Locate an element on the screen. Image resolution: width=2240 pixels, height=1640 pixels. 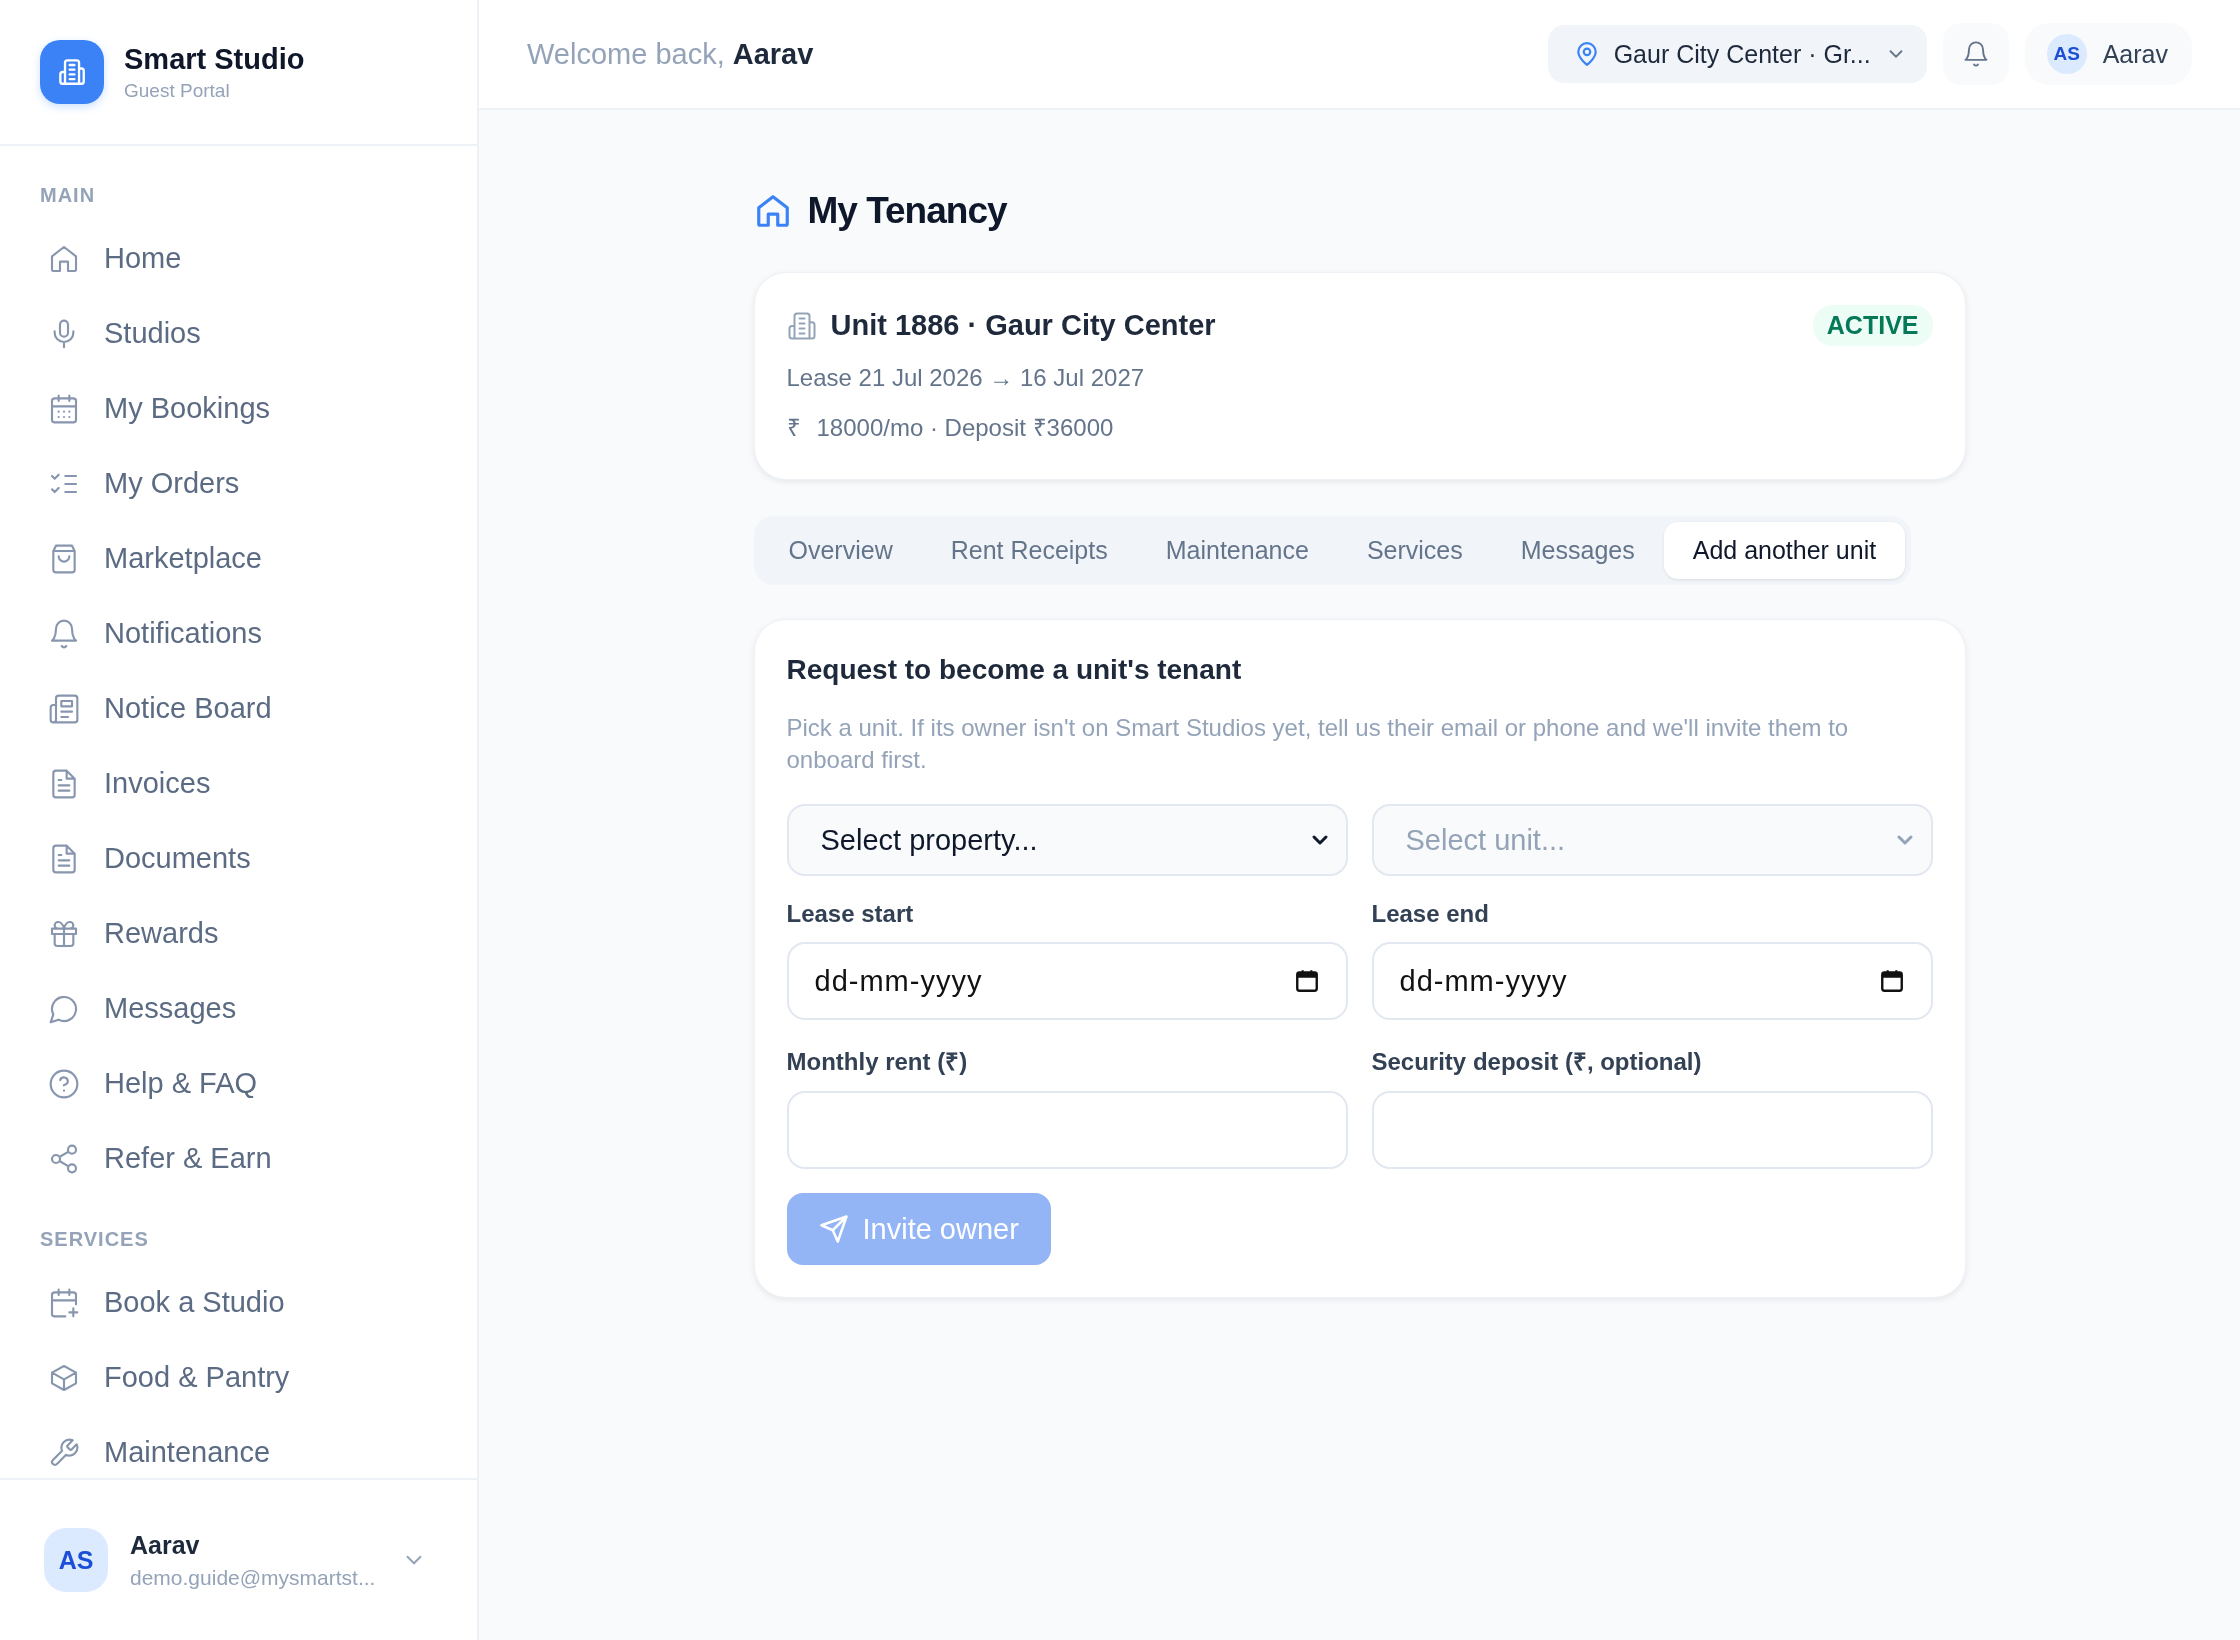
brand-title: Smart Studio is located at coordinates (214, 59).